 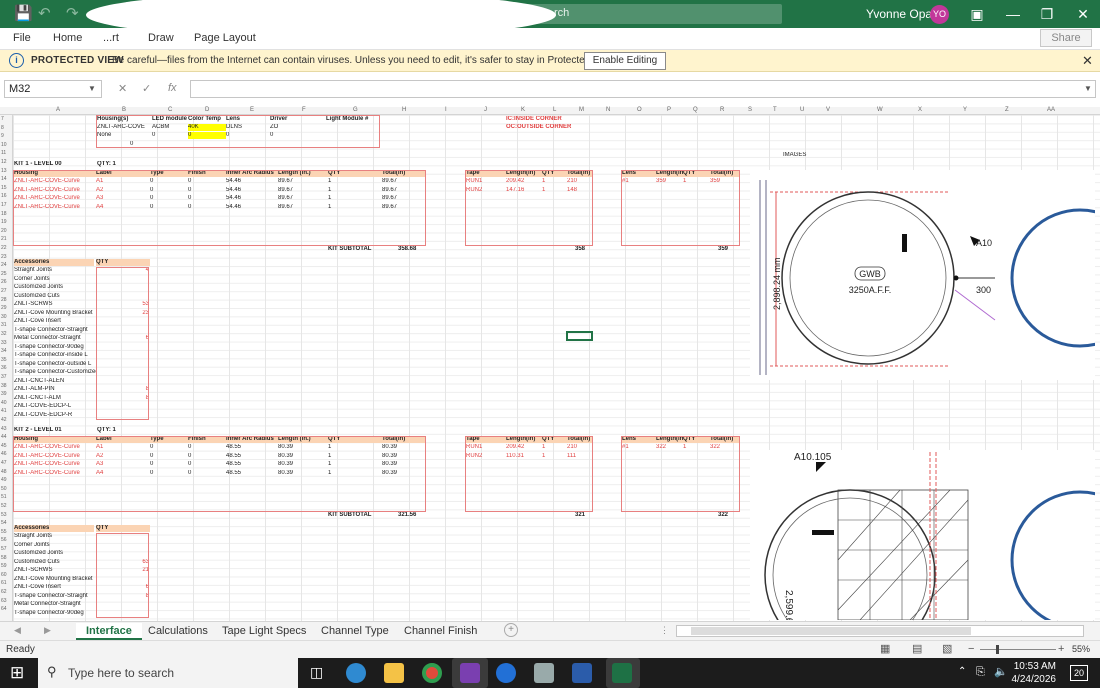 What do you see at coordinates (1047, 14) in the screenshot?
I see `maximize-icon: ❐` at bounding box center [1047, 14].